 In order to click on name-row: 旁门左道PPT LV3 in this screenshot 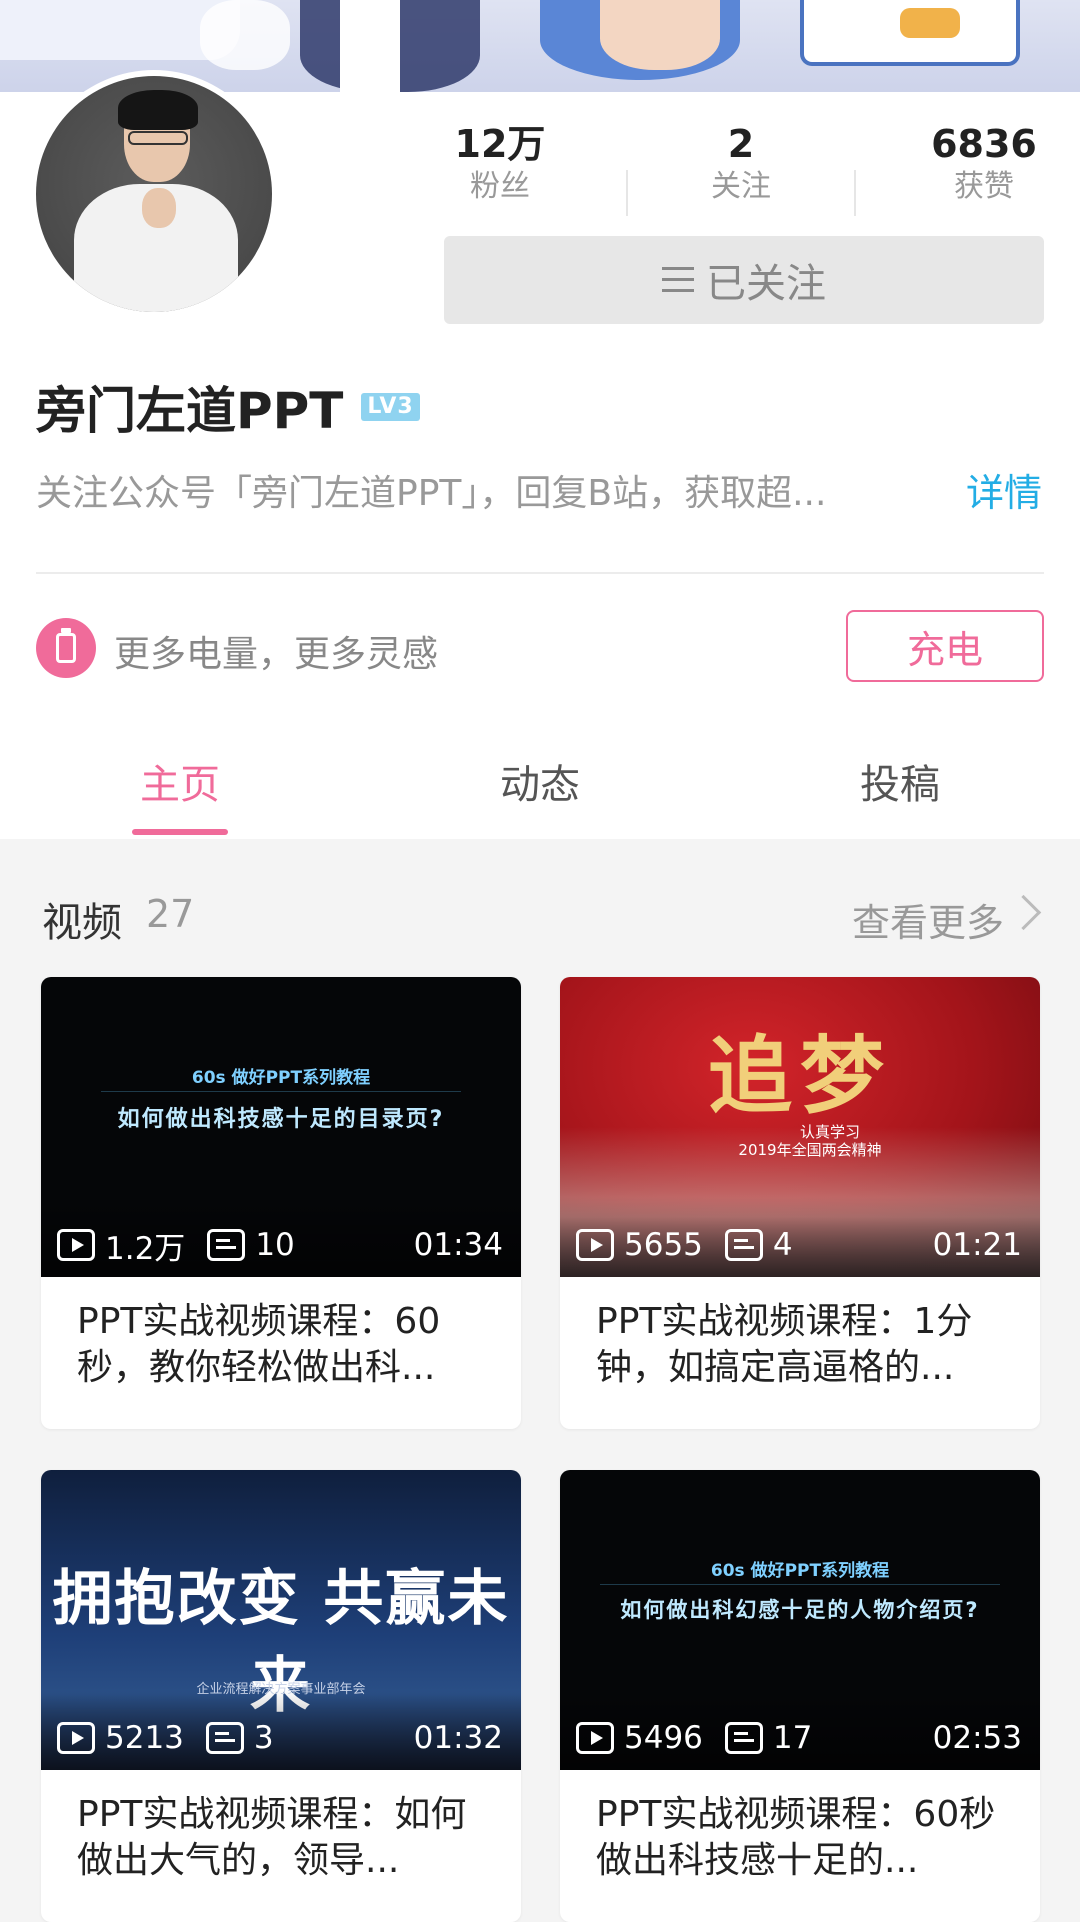, I will do `click(228, 407)`.